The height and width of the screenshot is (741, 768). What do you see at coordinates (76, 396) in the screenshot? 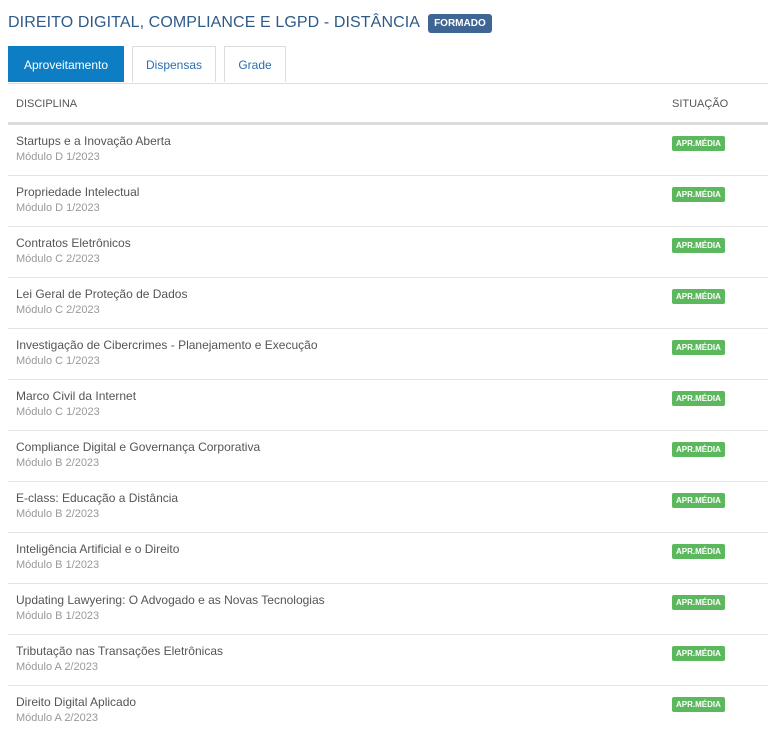
I see `discipline-name: Marco Civil da Internet` at bounding box center [76, 396].